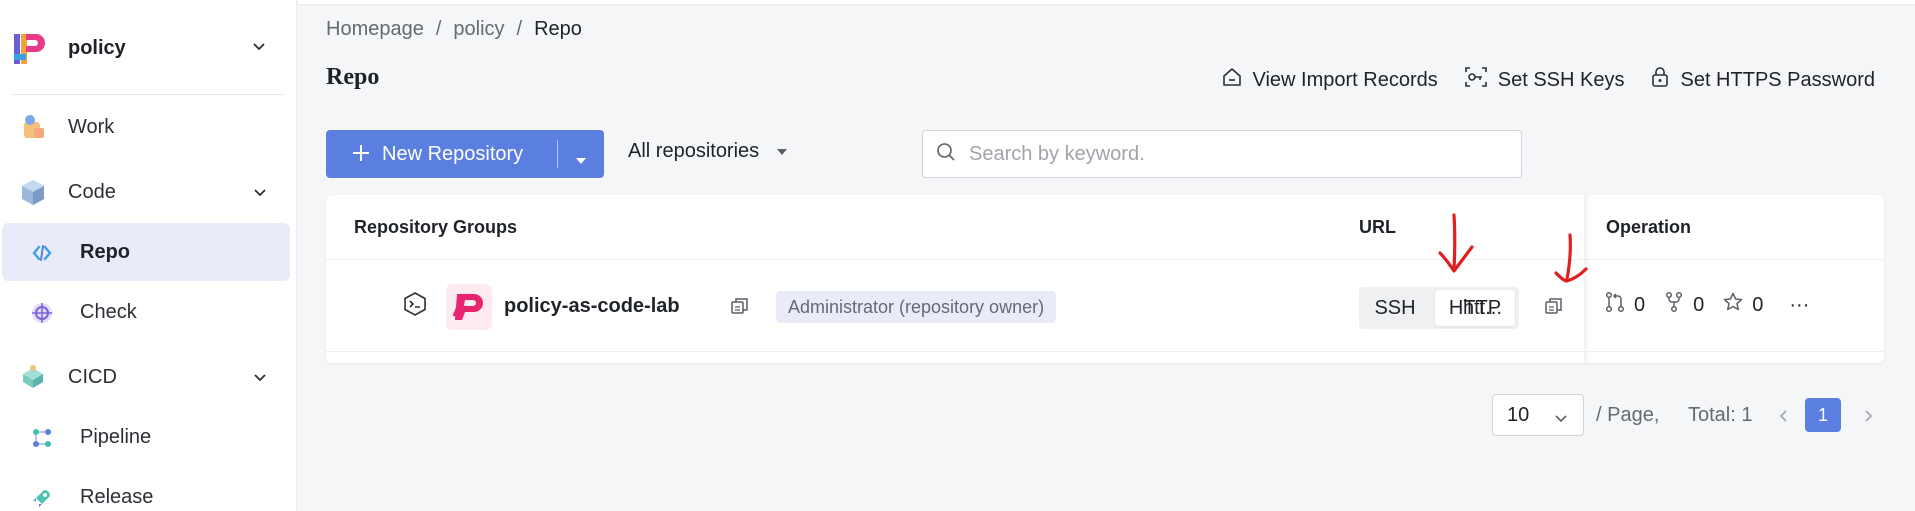 Image resolution: width=1915 pixels, height=511 pixels. What do you see at coordinates (1628, 415) in the screenshot?
I see `per-page-label: / Page,` at bounding box center [1628, 415].